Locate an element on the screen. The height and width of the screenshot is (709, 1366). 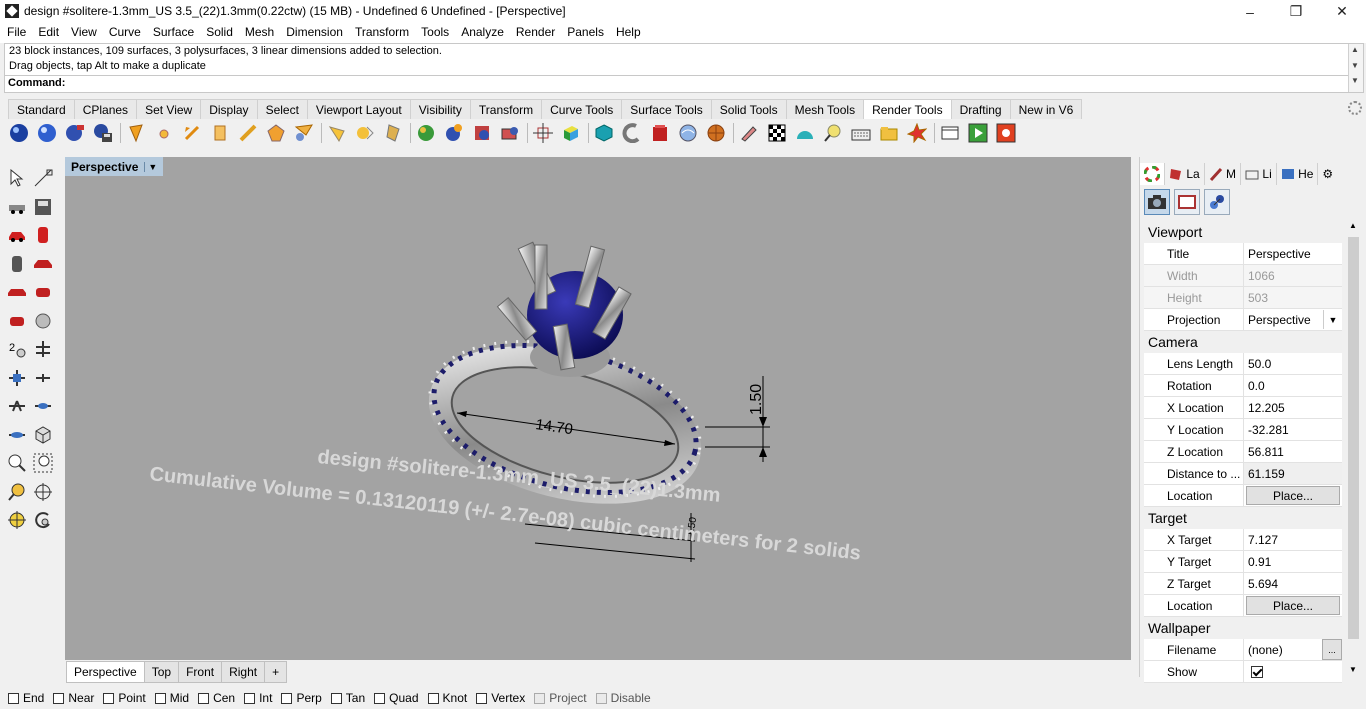
menu-surface: Surface is located at coordinates (172, 33).